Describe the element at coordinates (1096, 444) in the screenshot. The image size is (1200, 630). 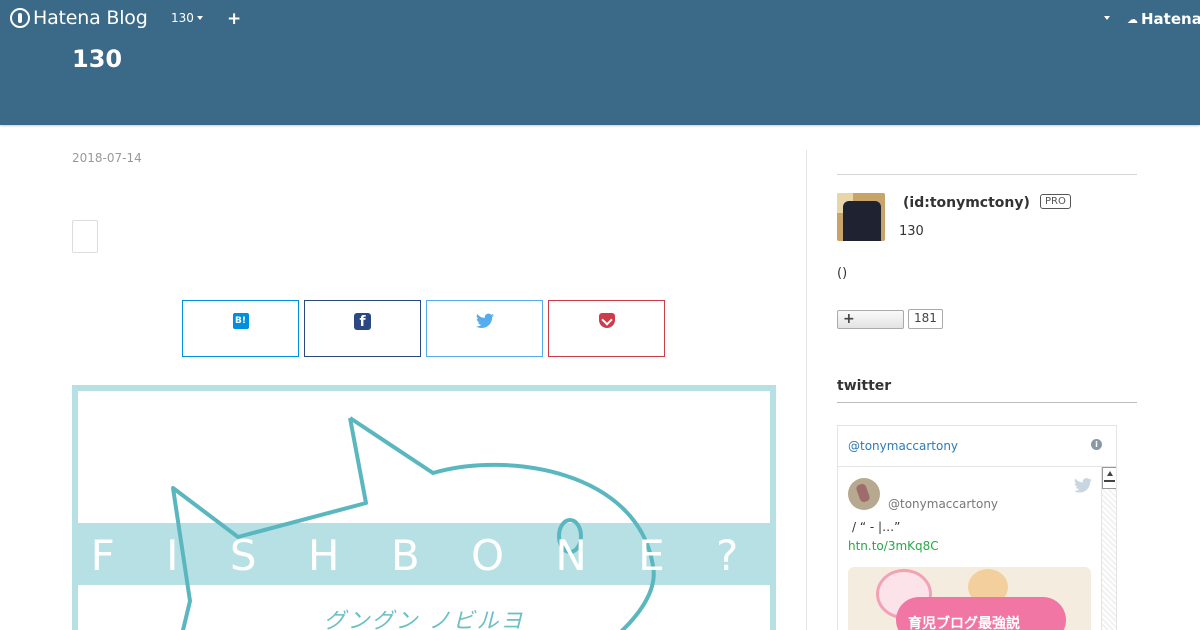
I see `info-icon: i` at that location.